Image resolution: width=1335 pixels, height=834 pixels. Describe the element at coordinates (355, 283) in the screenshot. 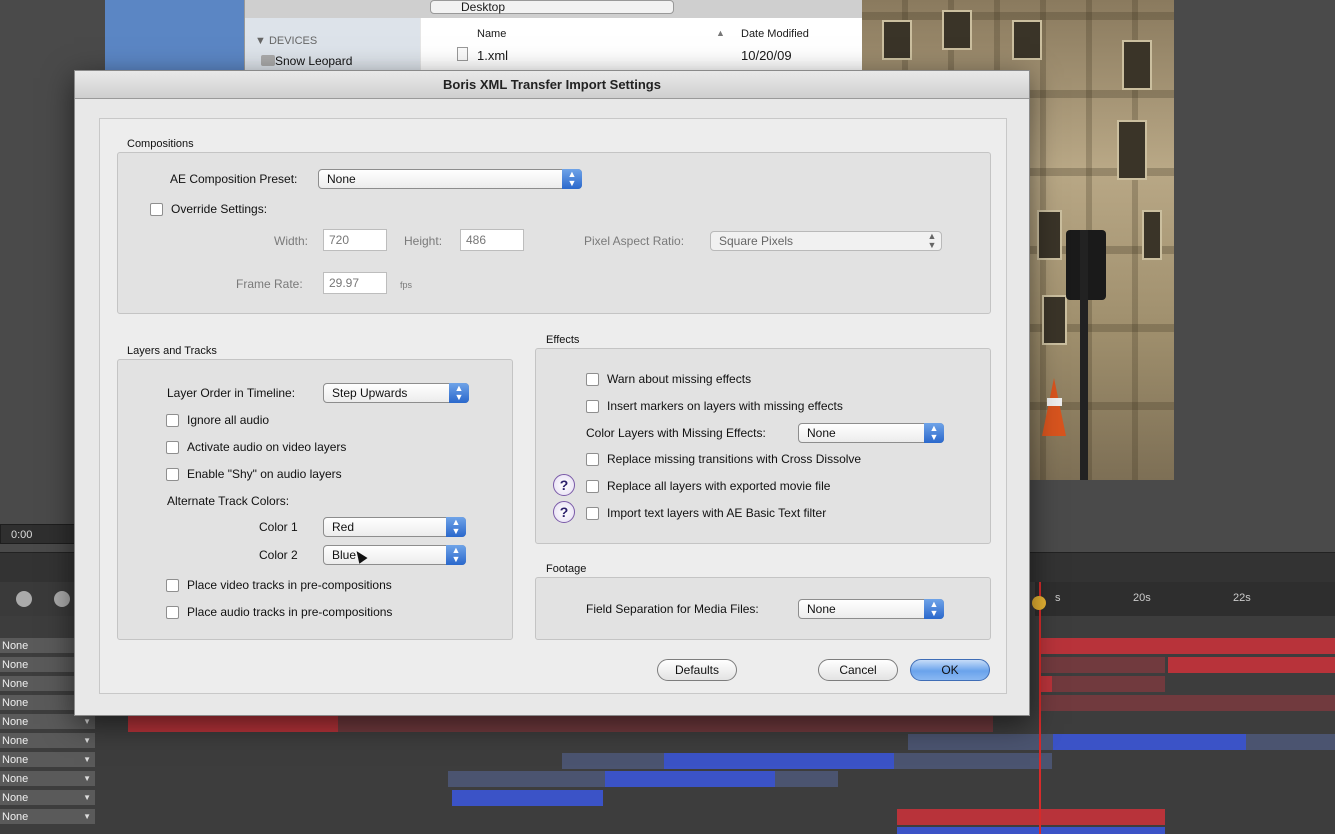

I see `frame-rate-field: 29.97` at that location.